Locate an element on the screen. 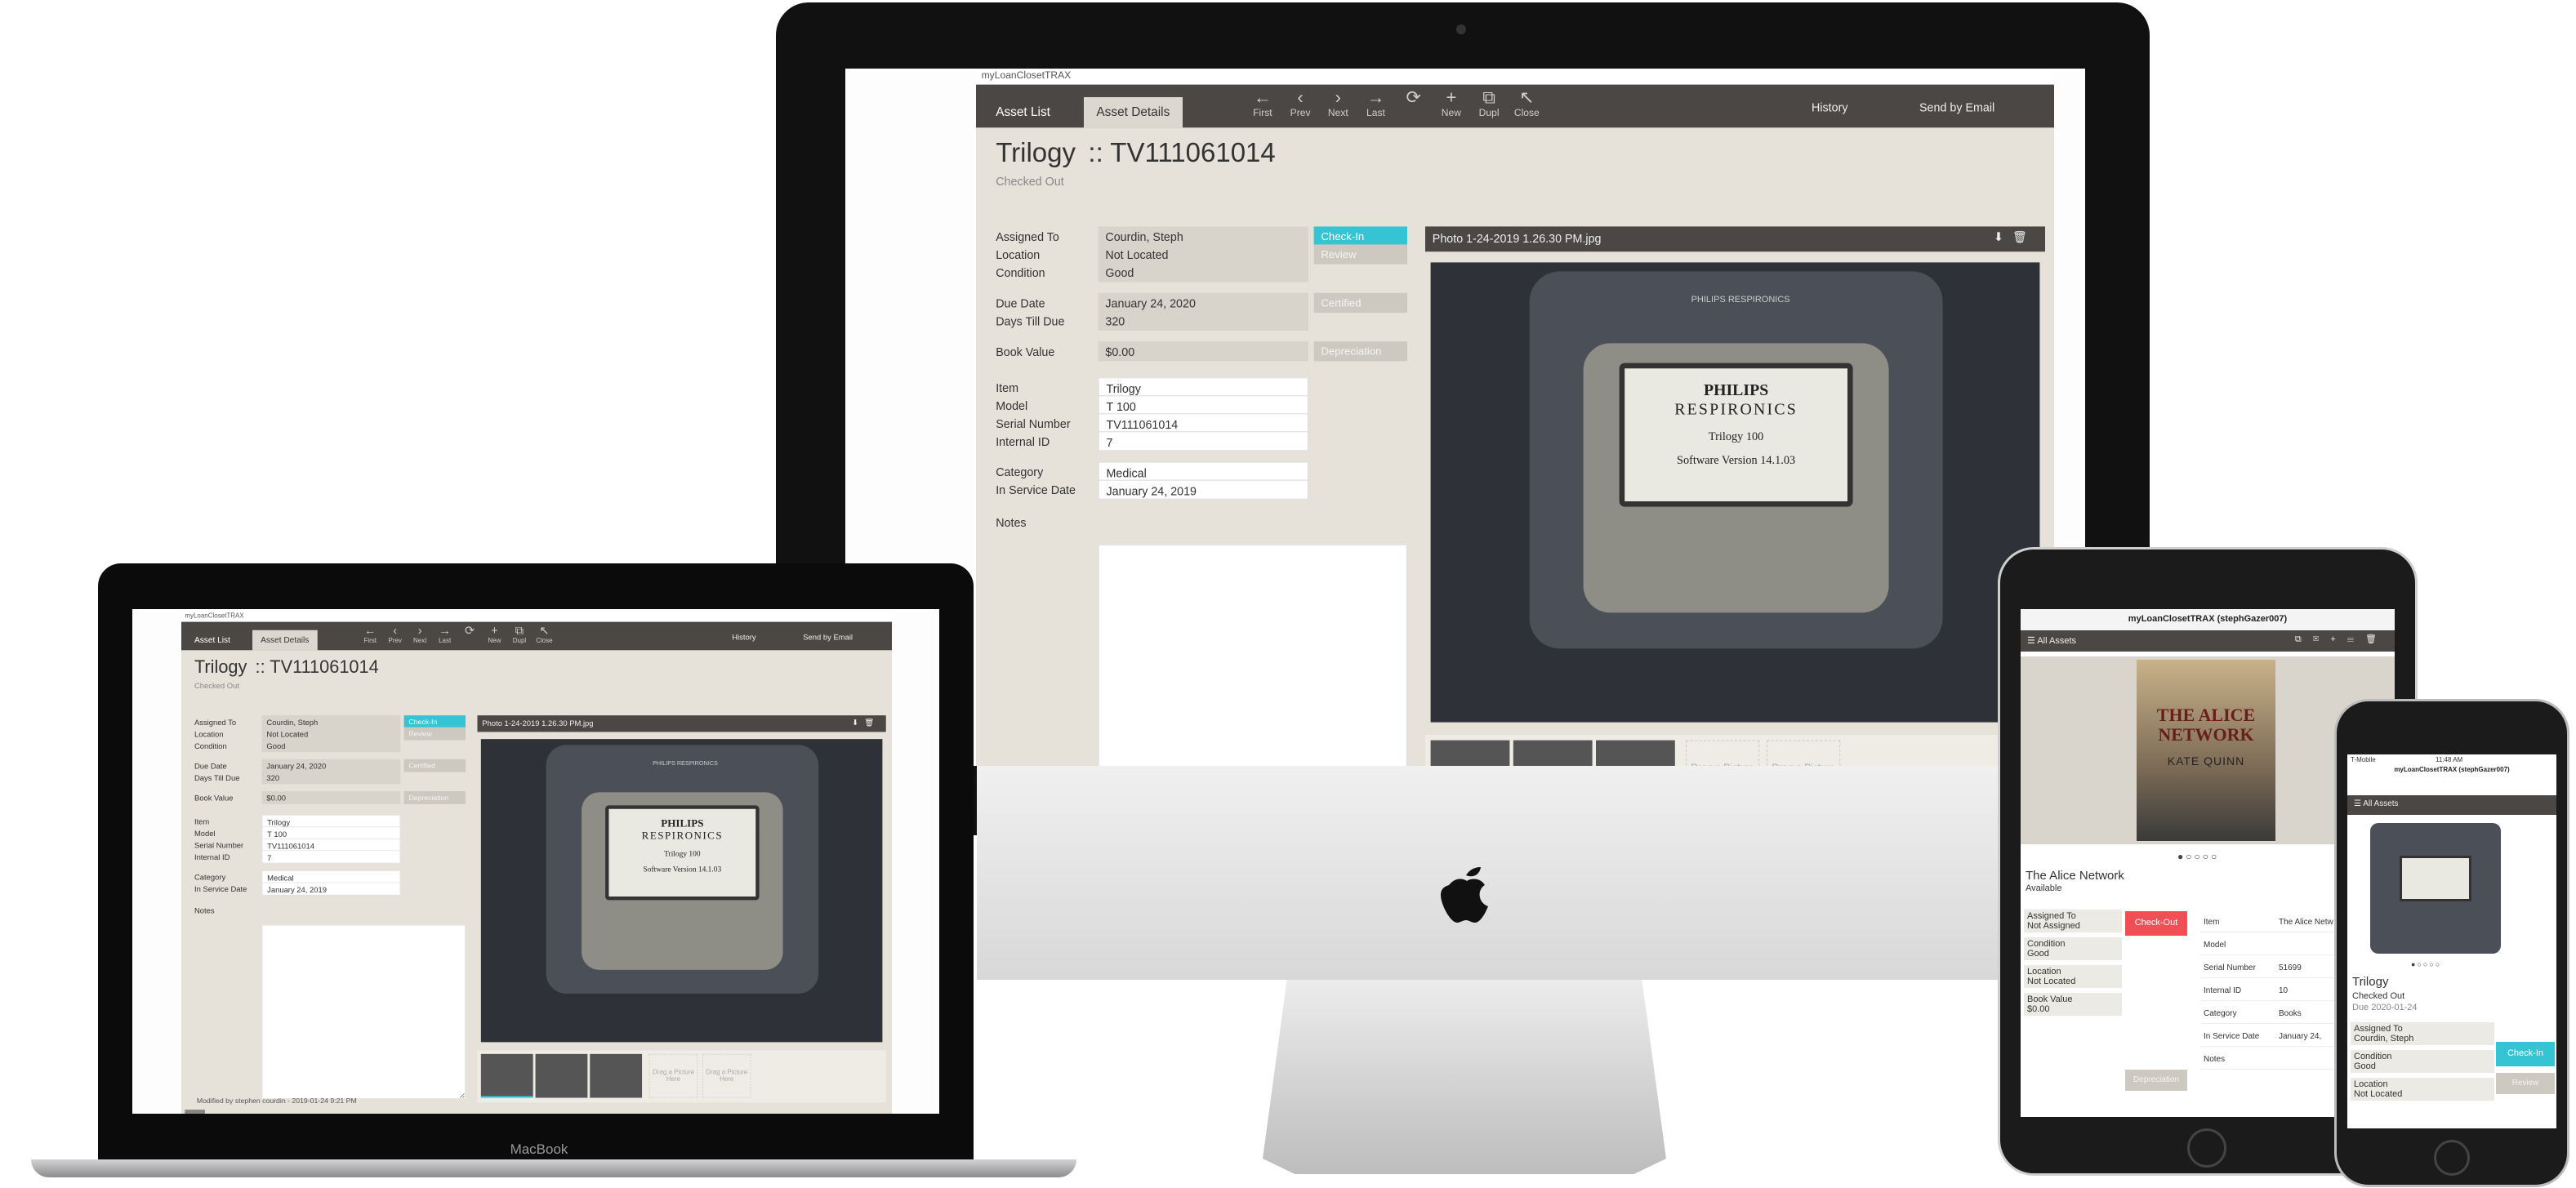 This screenshot has height=1188, width=2576. checkin-button: Check-In is located at coordinates (2525, 1054).